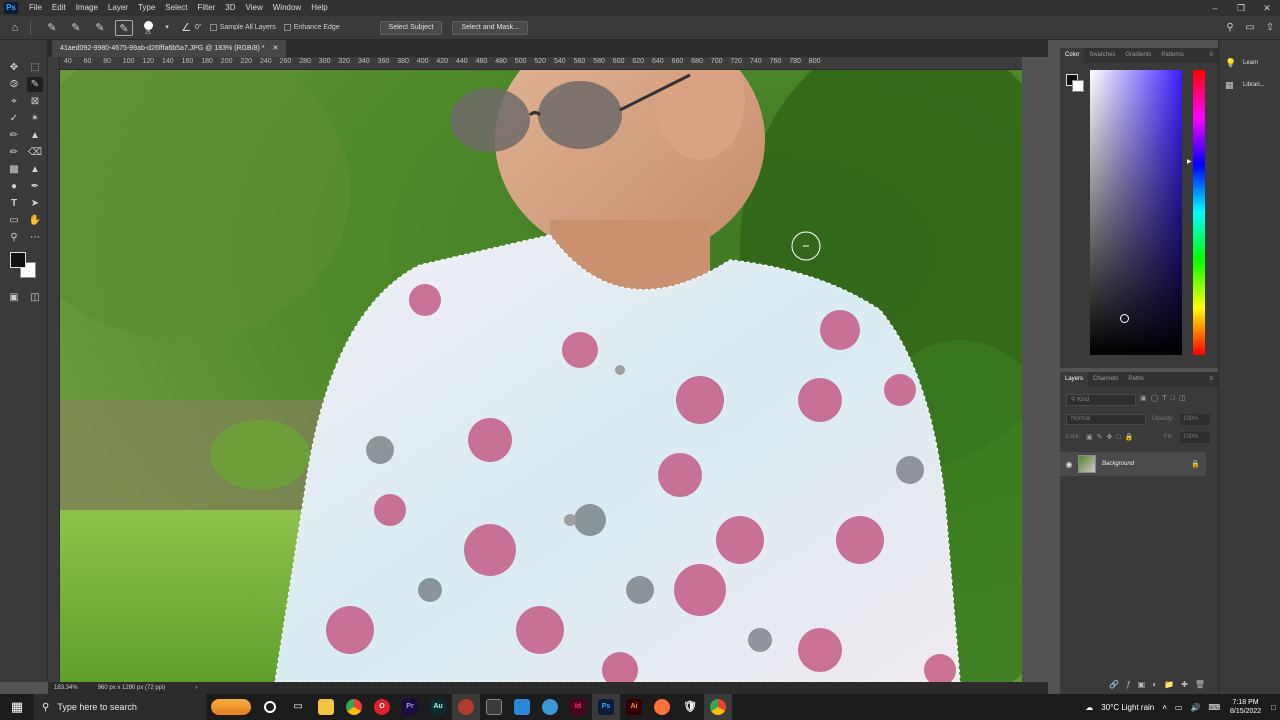 The height and width of the screenshot is (720, 1280). I want to click on task-view-icon: ▭, so click(298, 707).